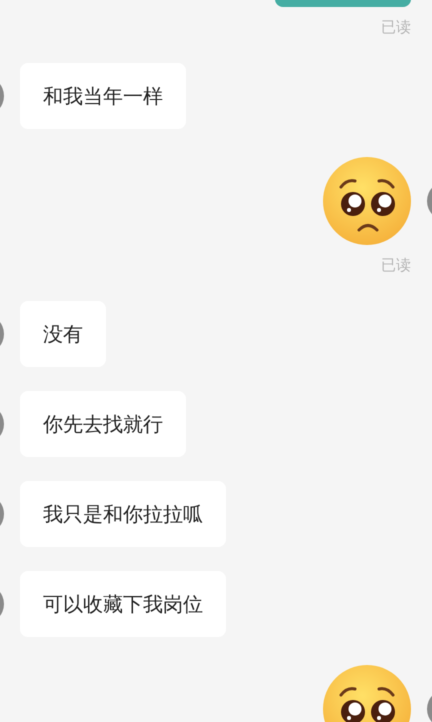  What do you see at coordinates (123, 604) in the screenshot?
I see `message-bubble: 可以收藏下我岗位` at bounding box center [123, 604].